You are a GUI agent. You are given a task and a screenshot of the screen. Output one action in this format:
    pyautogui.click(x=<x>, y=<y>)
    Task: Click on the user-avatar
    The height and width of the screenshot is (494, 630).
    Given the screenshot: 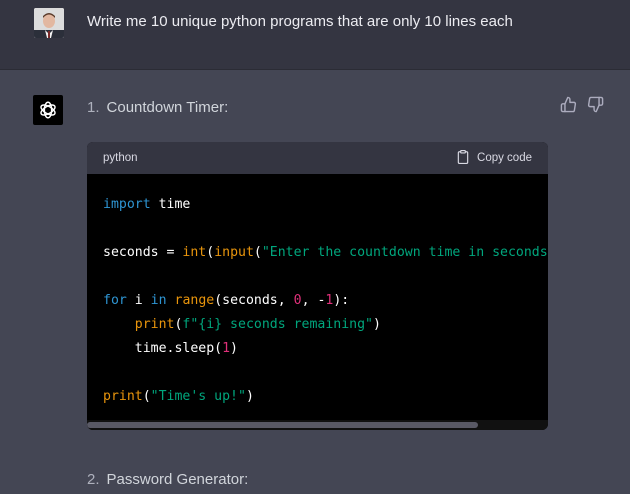 What is the action you would take?
    pyautogui.click(x=49, y=23)
    